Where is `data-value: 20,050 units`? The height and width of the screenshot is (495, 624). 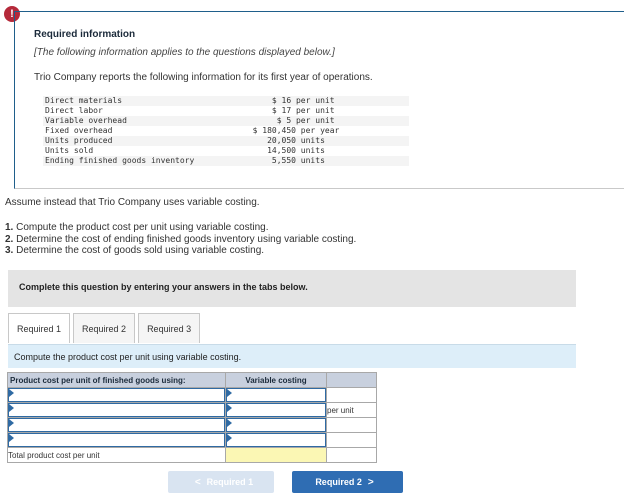 data-value: 20,050 units is located at coordinates (284, 140).